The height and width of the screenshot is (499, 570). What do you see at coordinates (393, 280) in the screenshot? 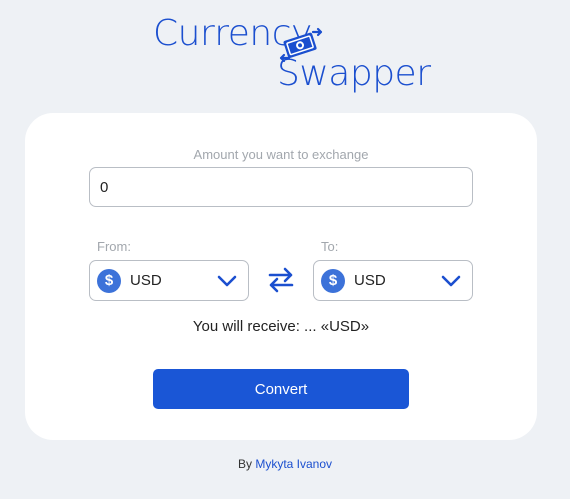
I see `to-currency-select: $ USD` at bounding box center [393, 280].